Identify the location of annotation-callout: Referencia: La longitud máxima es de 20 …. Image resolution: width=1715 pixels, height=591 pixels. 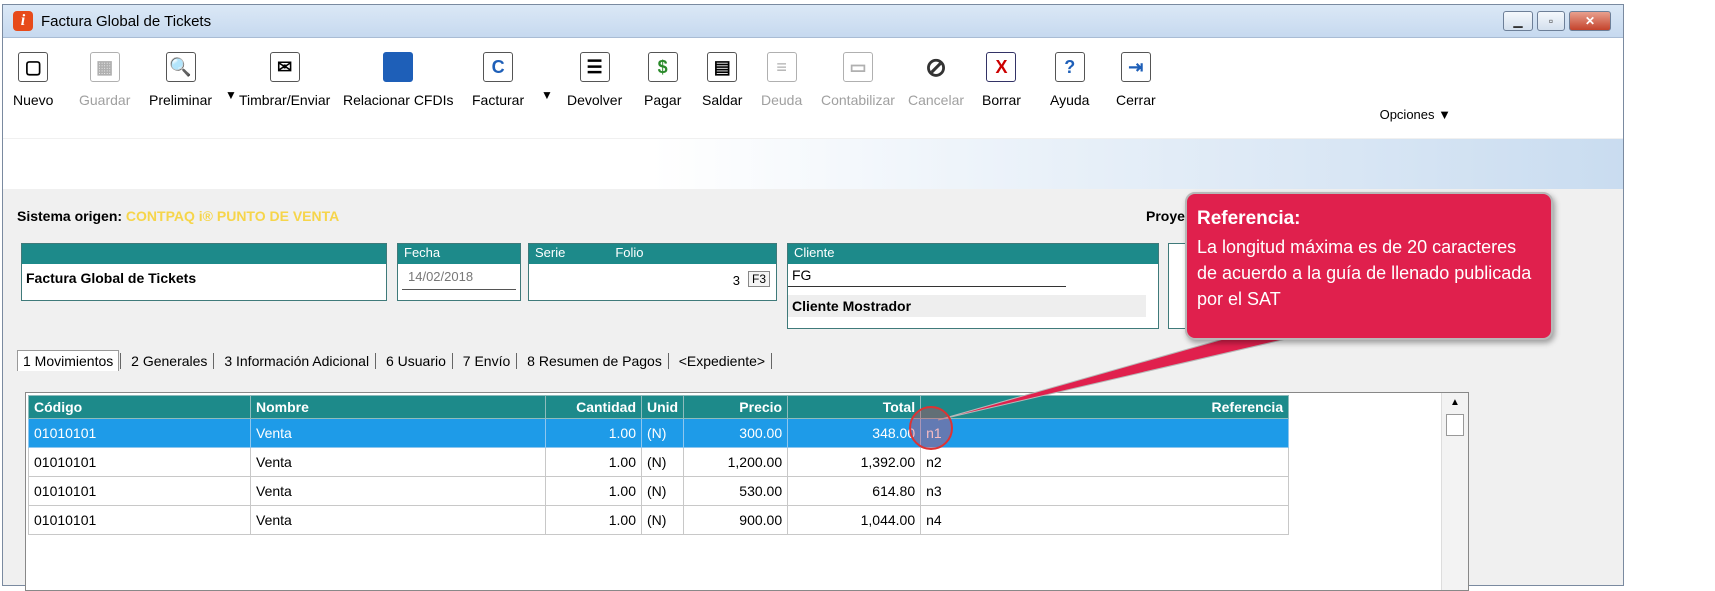
(1369, 266).